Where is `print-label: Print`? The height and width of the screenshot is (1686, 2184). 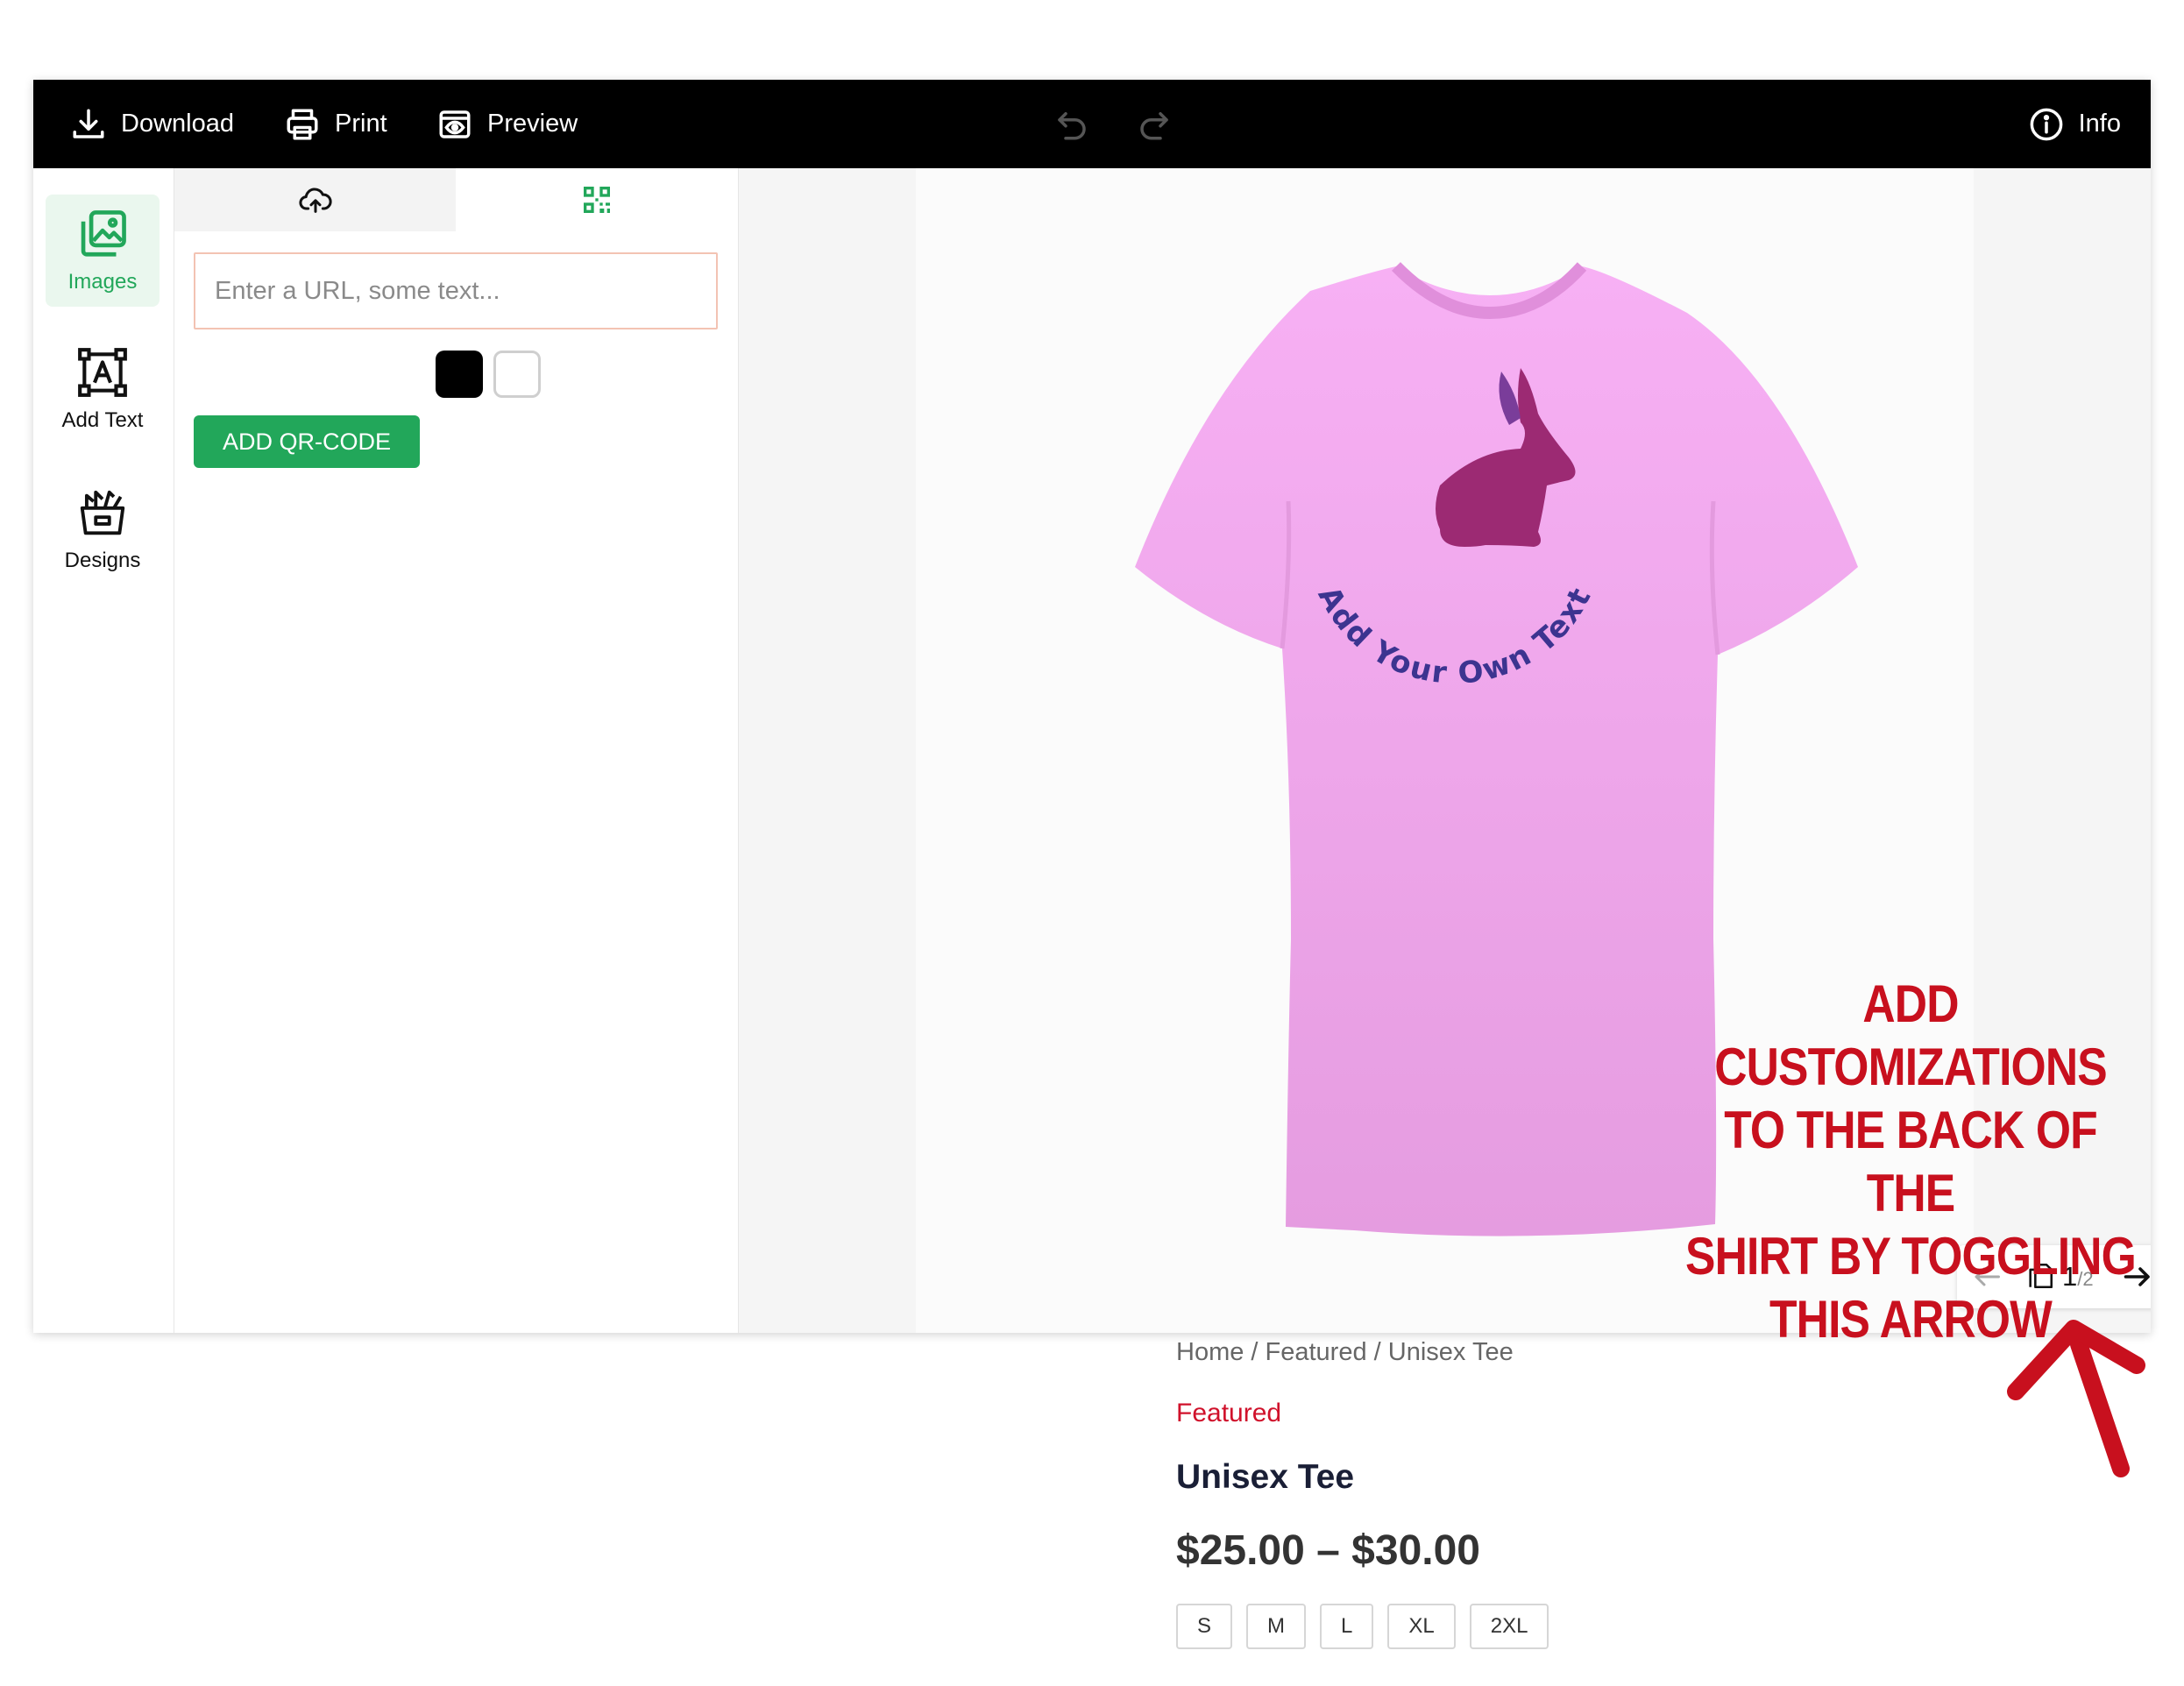
print-label: Print is located at coordinates (361, 124).